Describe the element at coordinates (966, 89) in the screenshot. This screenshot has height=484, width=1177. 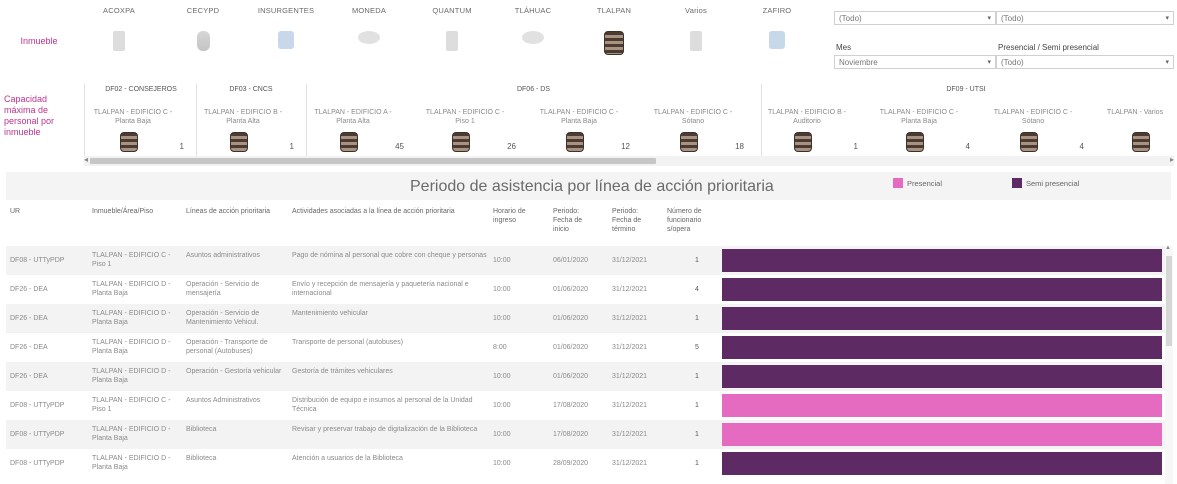
I see `capacity-group-header: DF09 - UTSI` at that location.